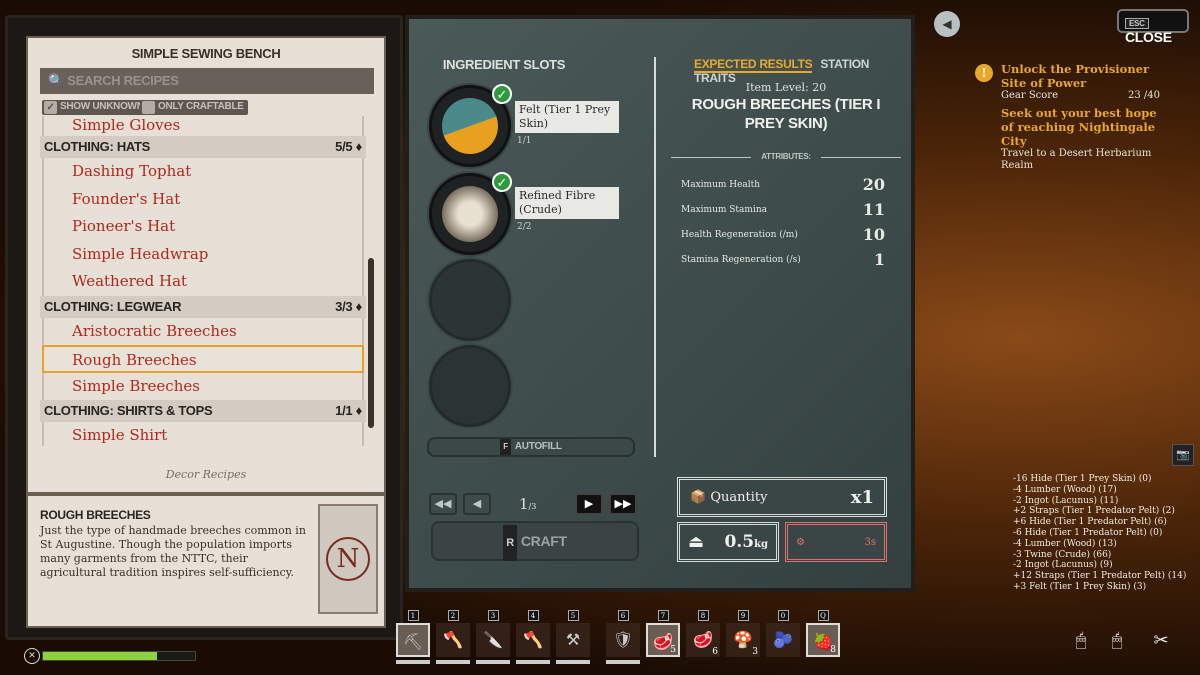  I want to click on craft-button: R CRAFT, so click(535, 541).